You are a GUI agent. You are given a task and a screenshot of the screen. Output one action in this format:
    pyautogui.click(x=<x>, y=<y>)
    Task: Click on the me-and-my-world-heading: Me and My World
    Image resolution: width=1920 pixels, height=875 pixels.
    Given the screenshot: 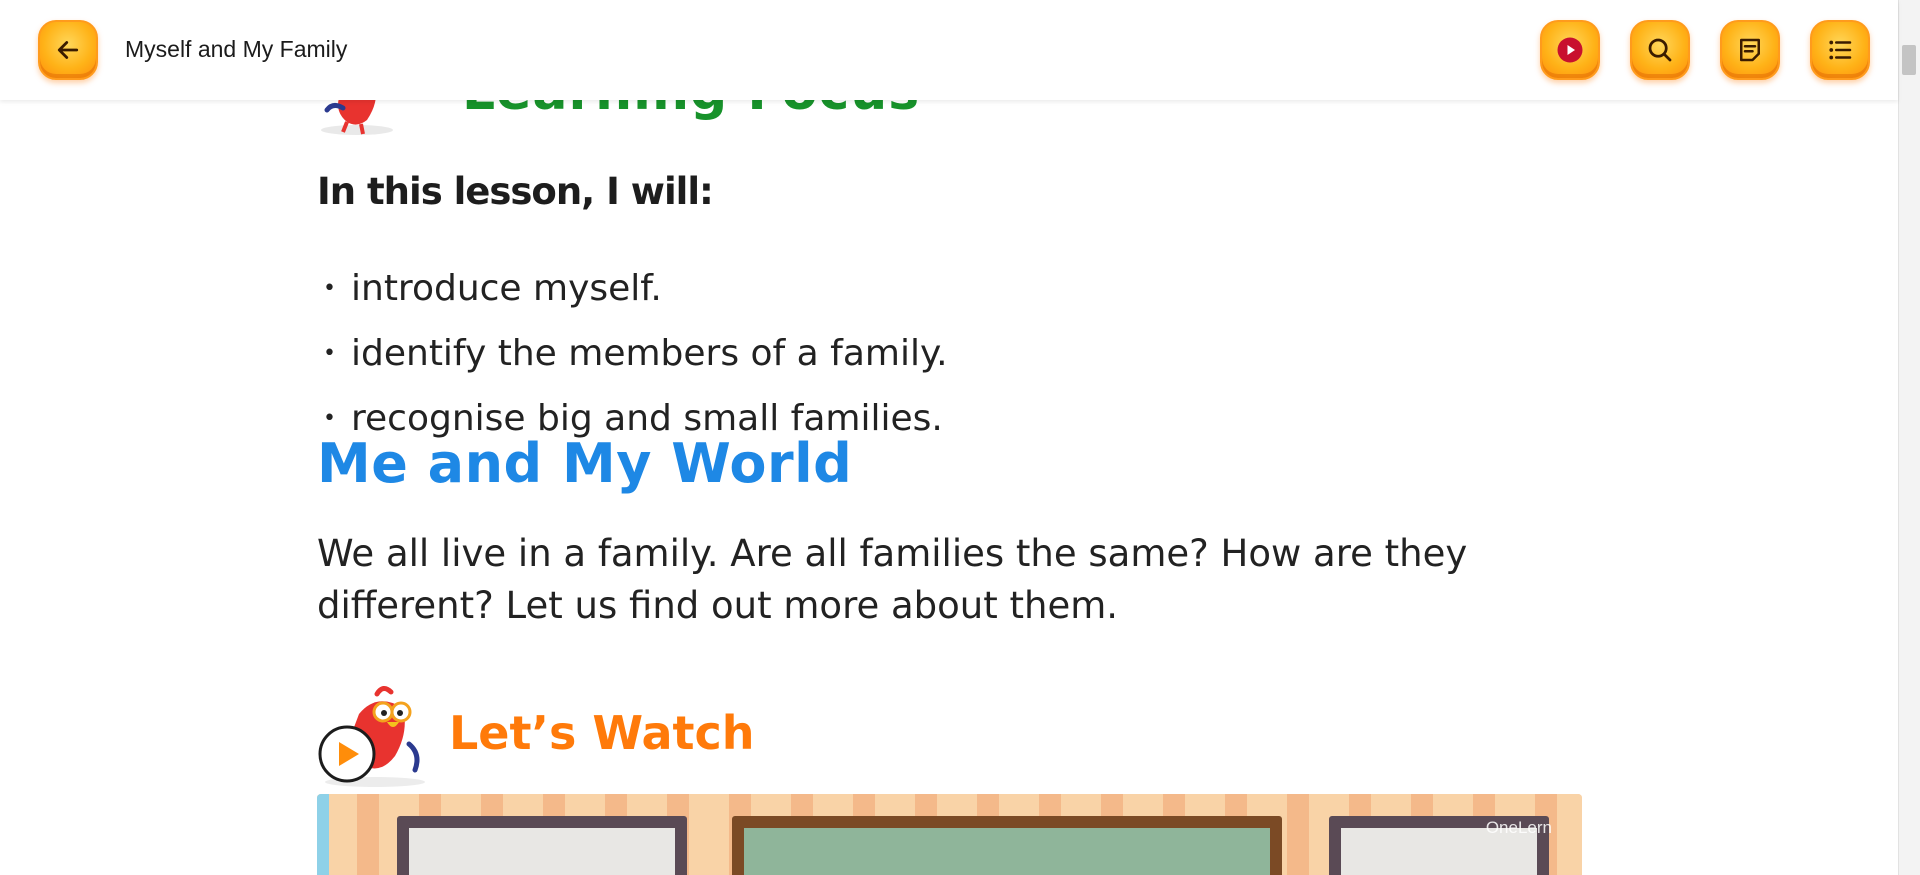 What is the action you would take?
    pyautogui.click(x=585, y=463)
    